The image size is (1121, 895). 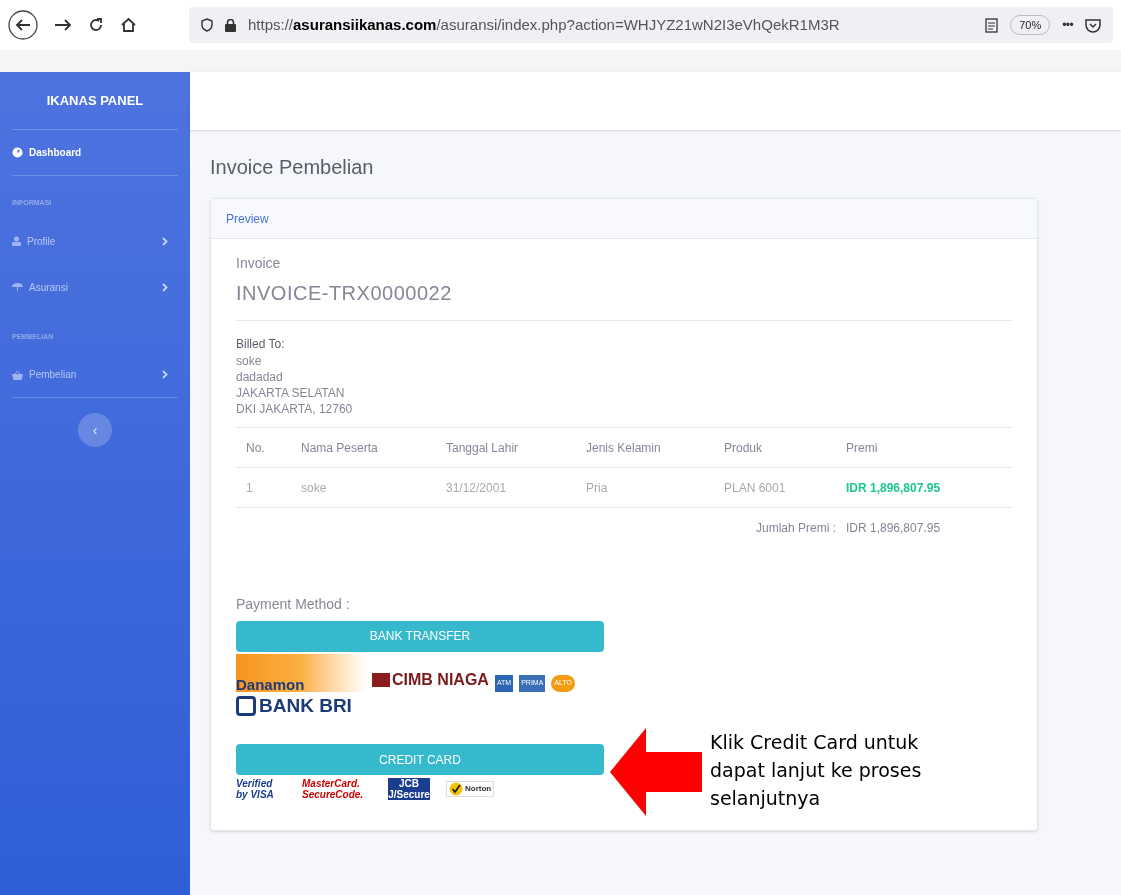 I want to click on billing-address-line: DKI JAKARTA, 12760, so click(x=295, y=409).